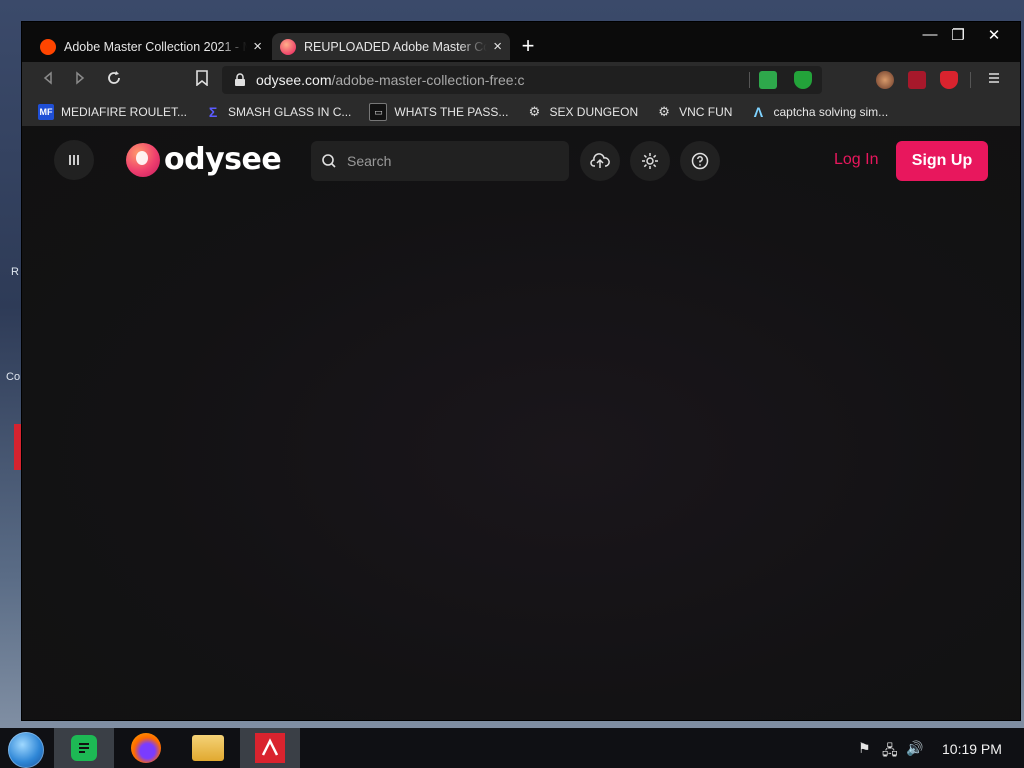 This screenshot has width=1024, height=768. Describe the element at coordinates (223, 159) in the screenshot. I see `site-name: odysee` at that location.